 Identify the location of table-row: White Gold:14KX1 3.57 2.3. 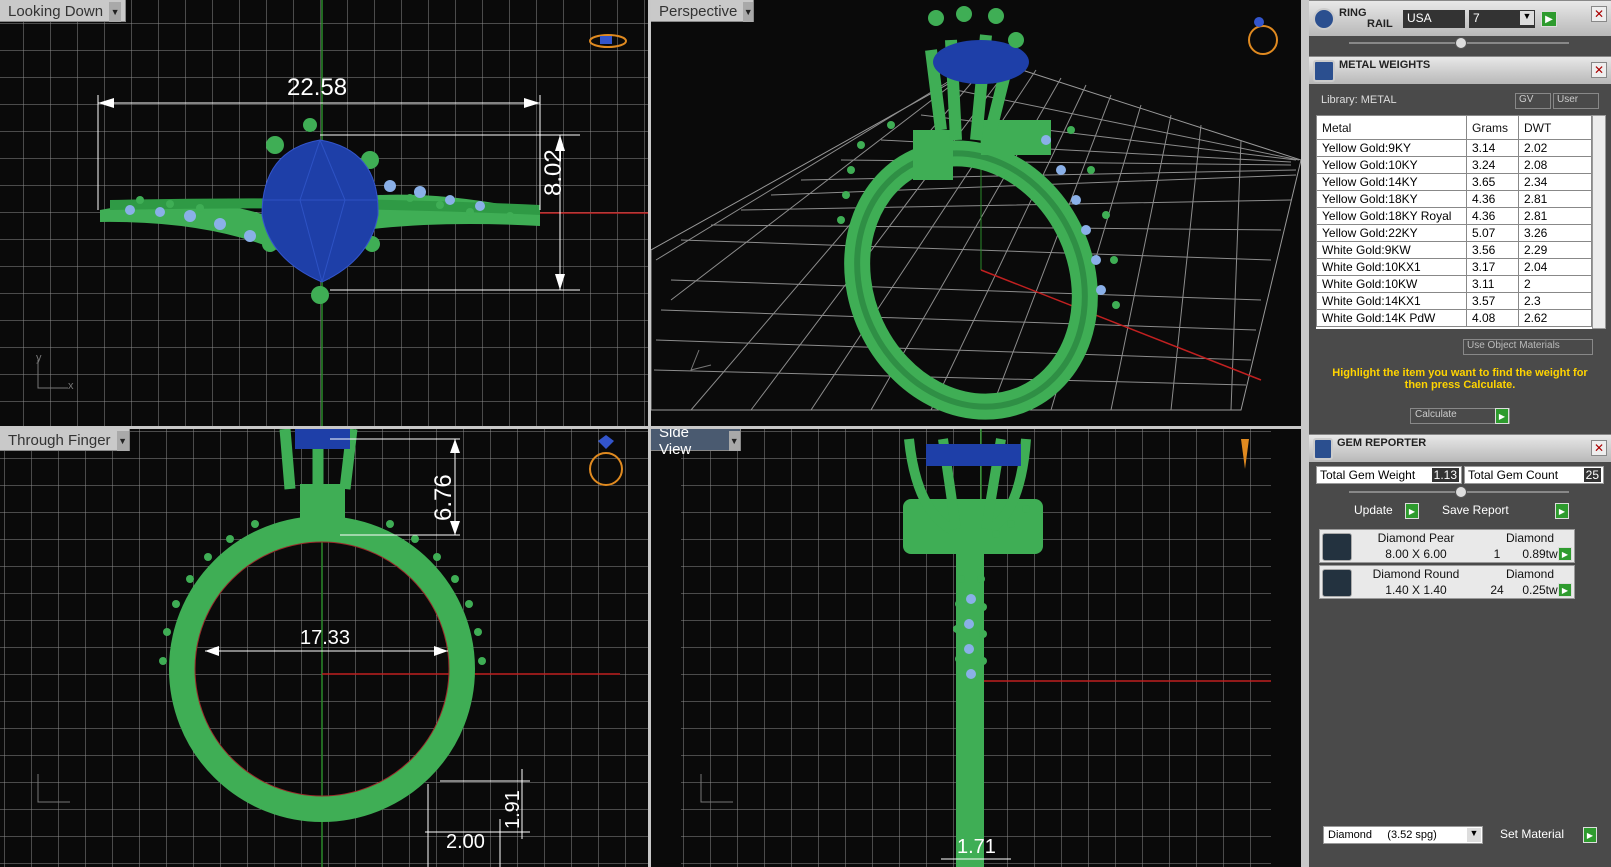
(1454, 301).